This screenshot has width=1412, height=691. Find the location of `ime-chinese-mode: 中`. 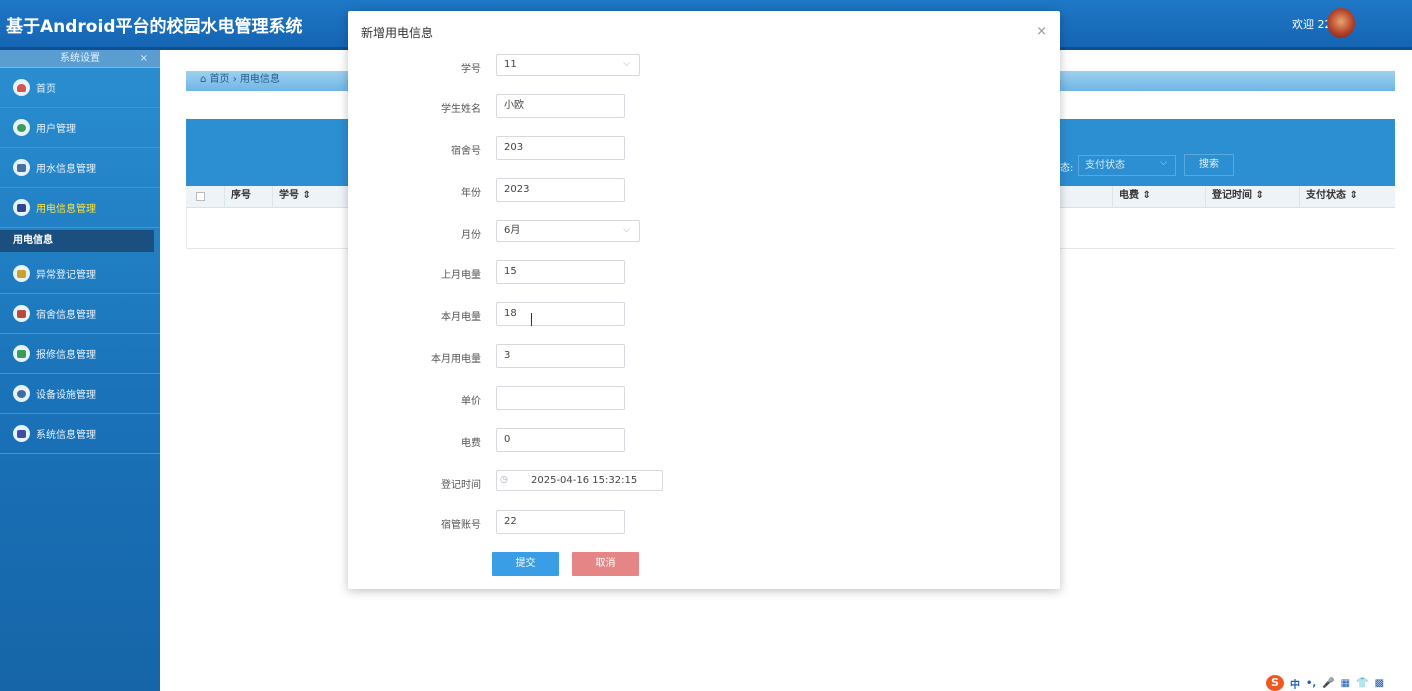

ime-chinese-mode: 中 is located at coordinates (1295, 683).